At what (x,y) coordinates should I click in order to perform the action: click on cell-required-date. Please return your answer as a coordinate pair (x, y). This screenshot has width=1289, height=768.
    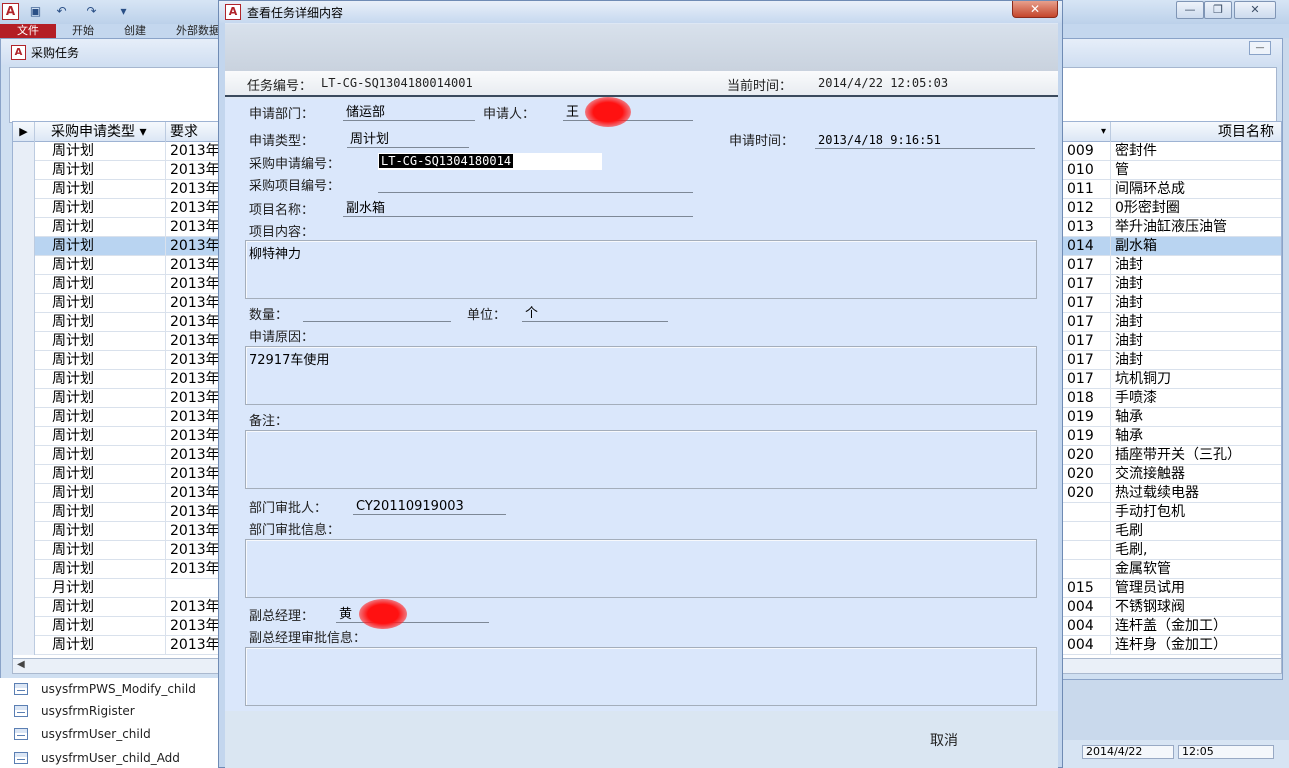
    Looking at the image, I should click on (196, 588).